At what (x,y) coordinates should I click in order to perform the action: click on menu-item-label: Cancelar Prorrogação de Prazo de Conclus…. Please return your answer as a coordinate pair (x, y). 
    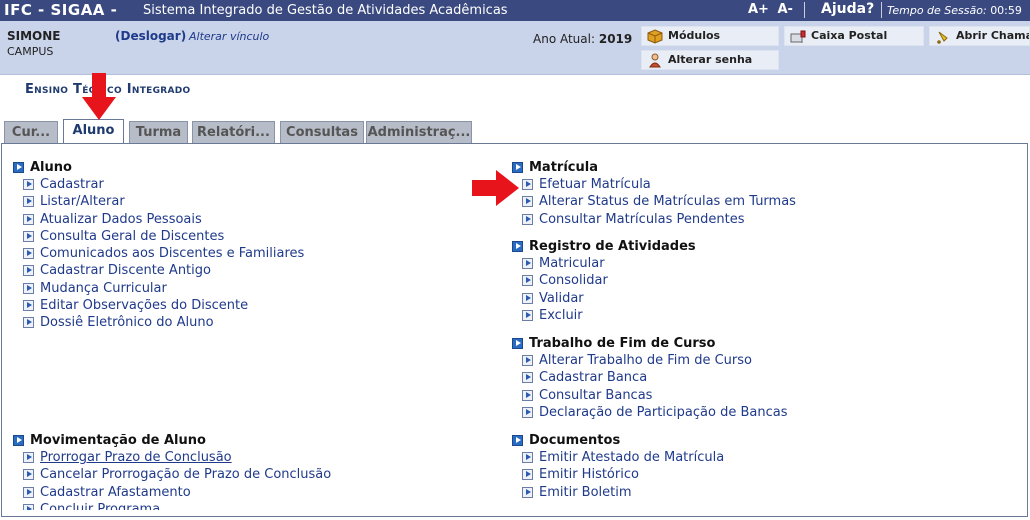
    Looking at the image, I should click on (186, 475).